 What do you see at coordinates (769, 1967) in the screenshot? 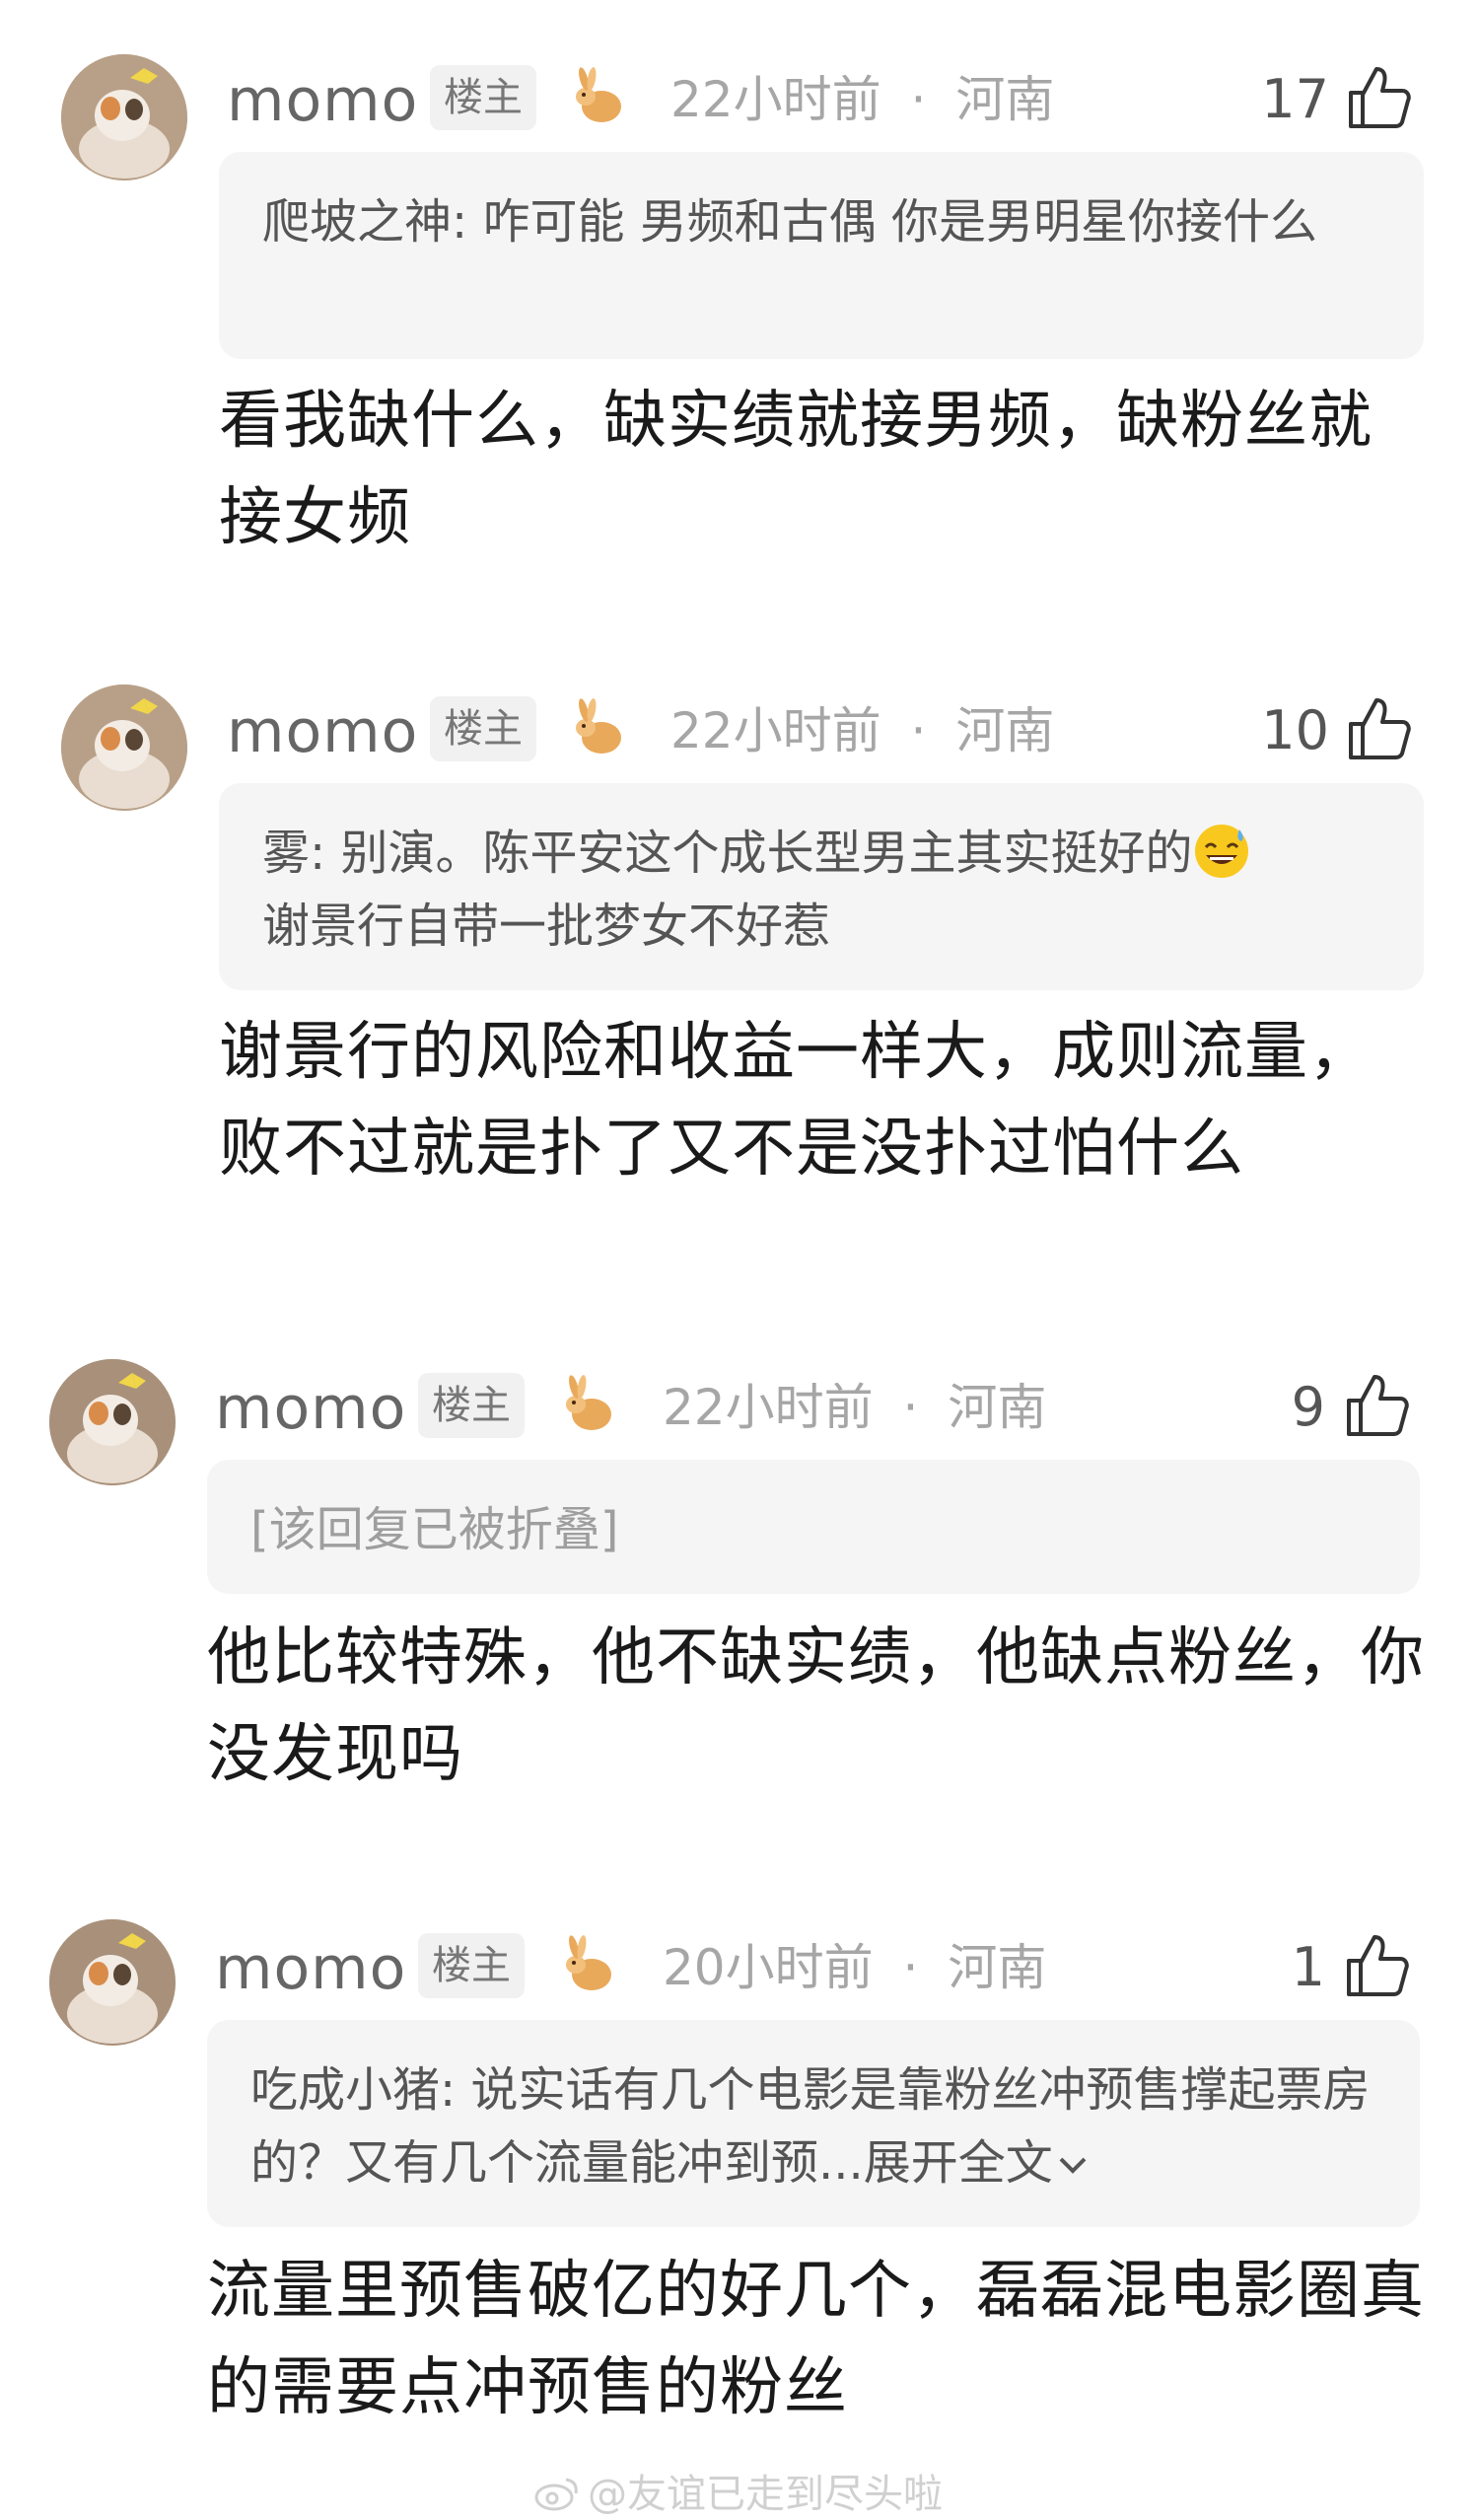
I see `time-text: 20小时前` at bounding box center [769, 1967].